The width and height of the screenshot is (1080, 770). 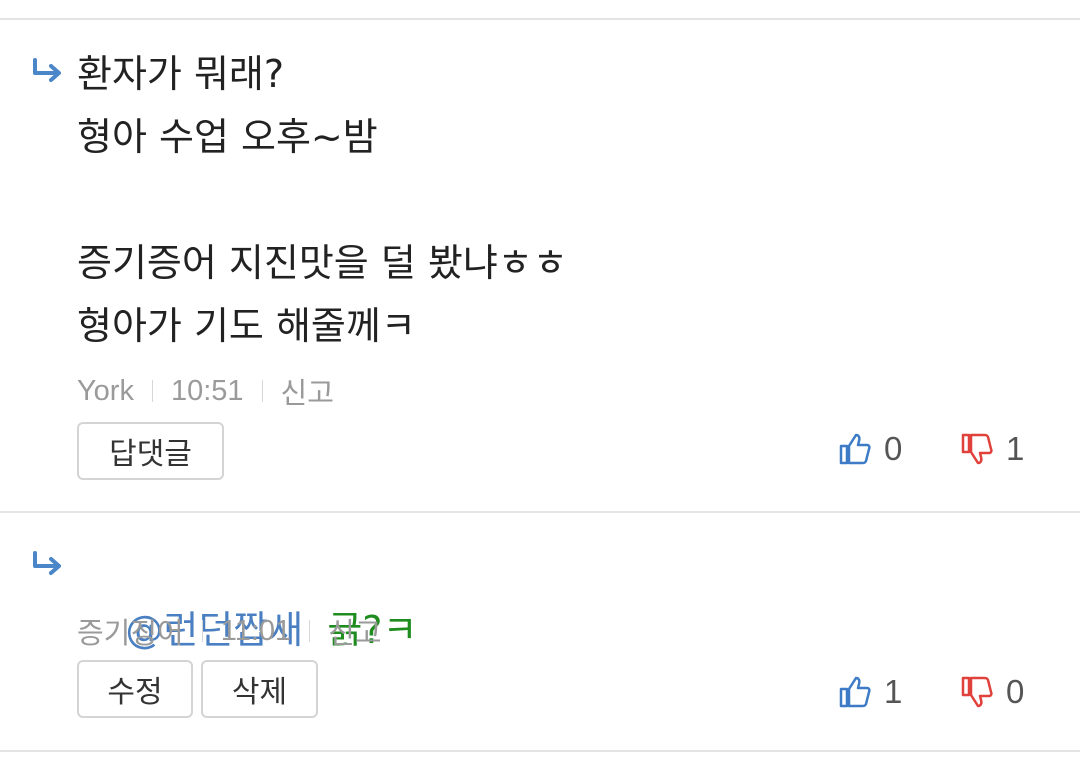 I want to click on comment-author: 증기징어, so click(x=130, y=634).